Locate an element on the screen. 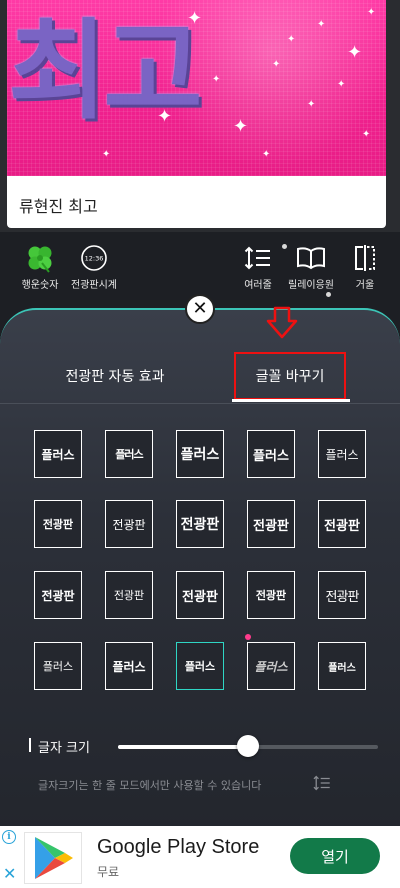 Image resolution: width=400 pixels, height=888 pixels. tool-label: 전광판시계 is located at coordinates (94, 285).